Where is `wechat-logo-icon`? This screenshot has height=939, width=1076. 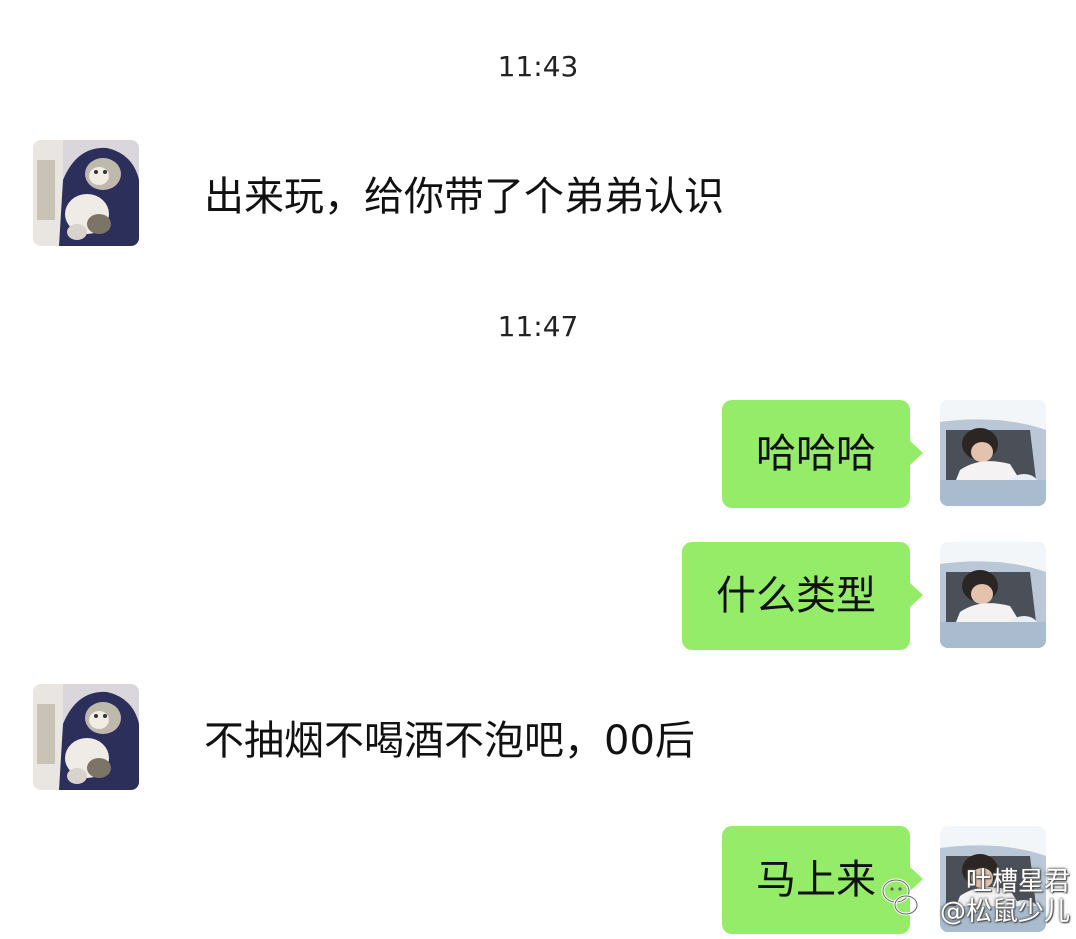
wechat-logo-icon is located at coordinates (900, 897).